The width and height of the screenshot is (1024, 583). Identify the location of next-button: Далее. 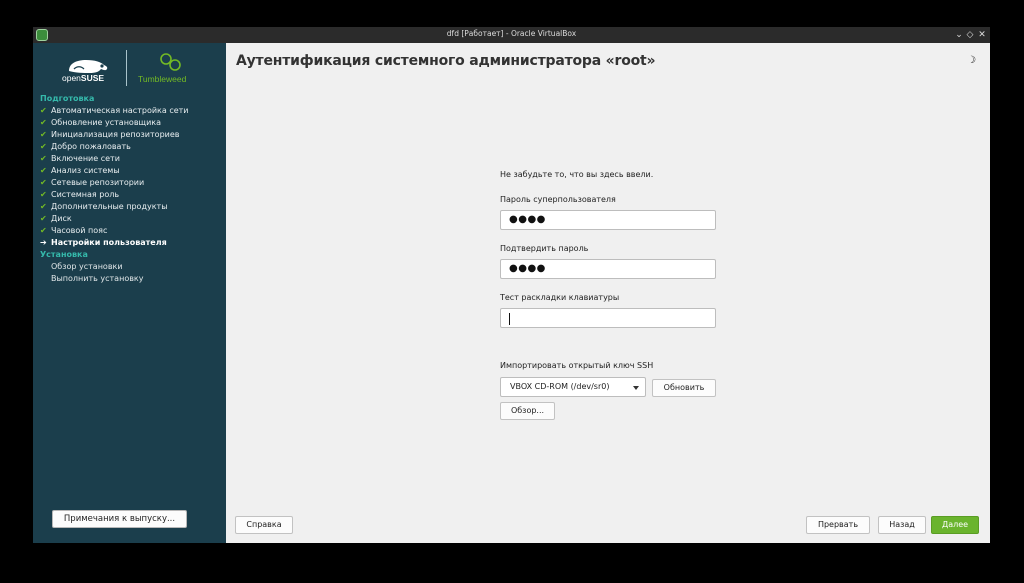
(955, 525).